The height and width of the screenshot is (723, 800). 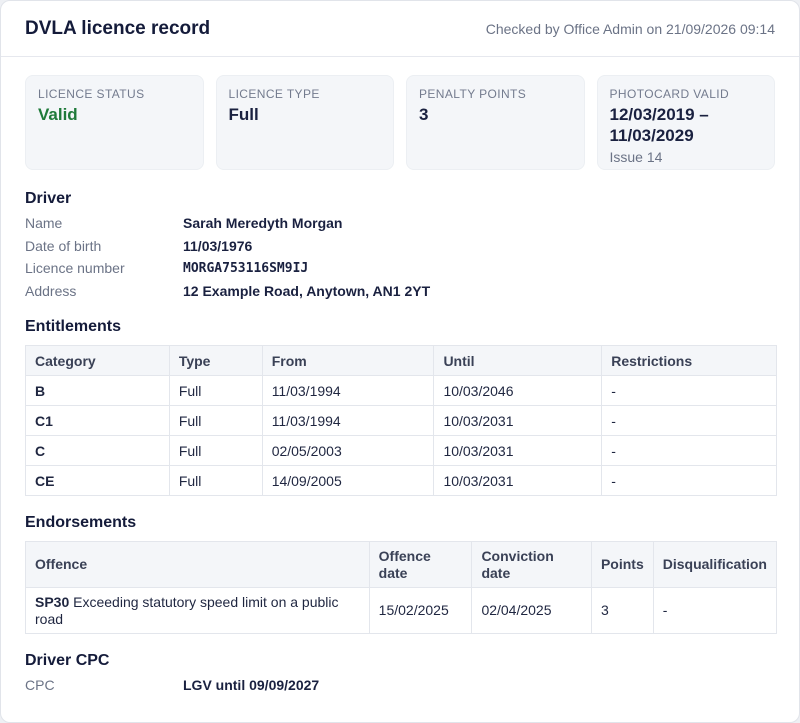 I want to click on table-row: C Full 02/05/2003 10/03/2031 -, so click(x=401, y=450).